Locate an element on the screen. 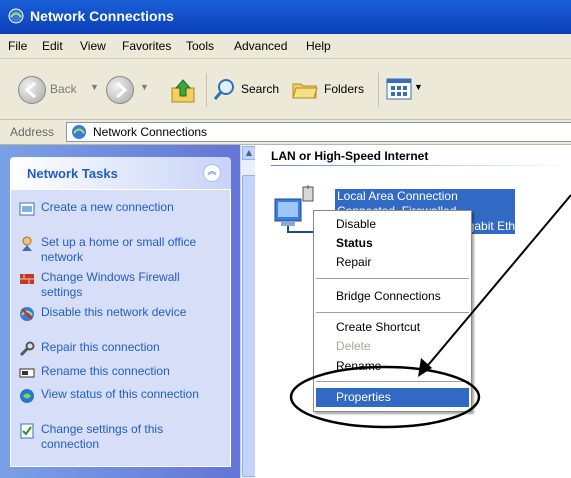 The image size is (571, 478). back-dropdown-icon: ▼ is located at coordinates (94, 87).